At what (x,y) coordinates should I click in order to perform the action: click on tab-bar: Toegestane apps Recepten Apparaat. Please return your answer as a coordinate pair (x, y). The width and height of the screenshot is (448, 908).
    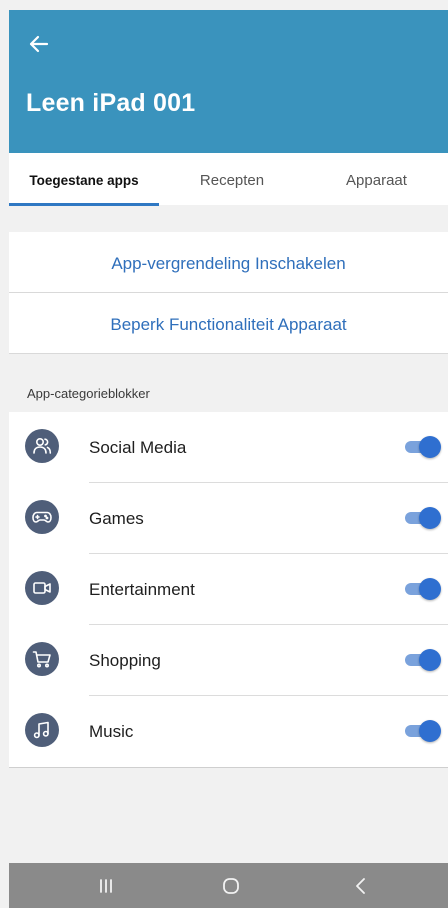
    Looking at the image, I should click on (228, 179).